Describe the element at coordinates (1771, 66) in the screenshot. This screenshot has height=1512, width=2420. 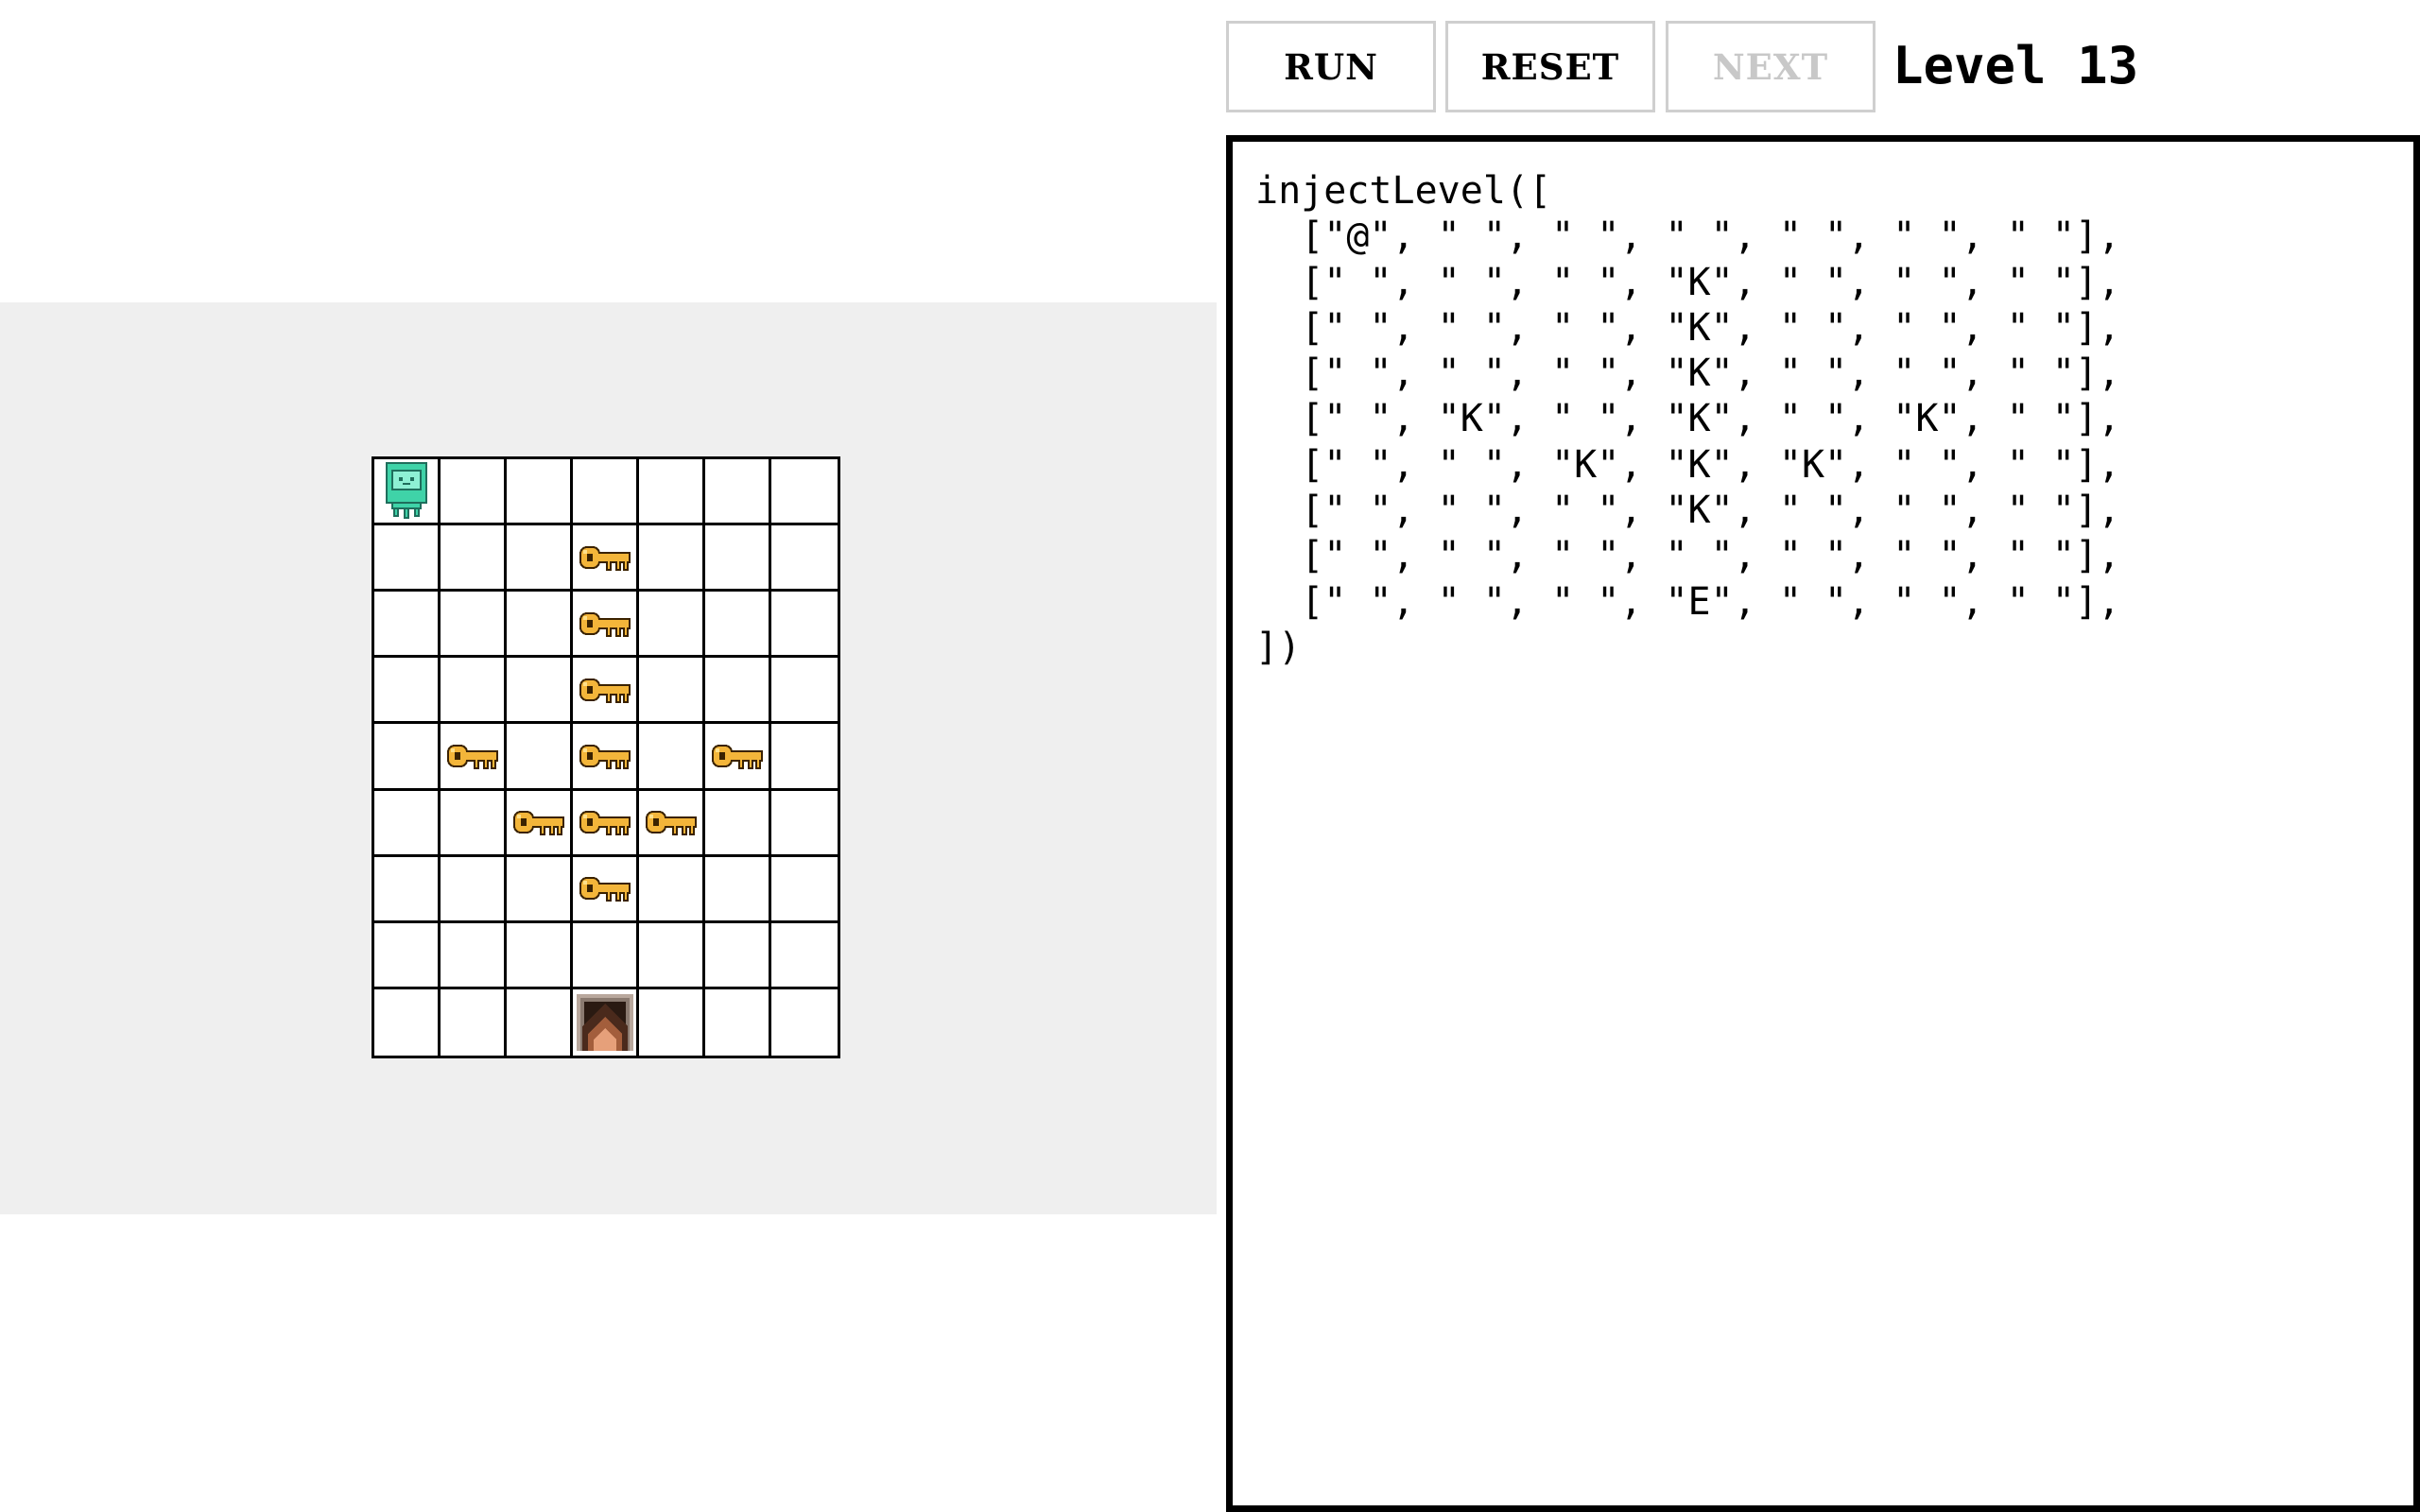
I see `next-button: NEXT` at that location.